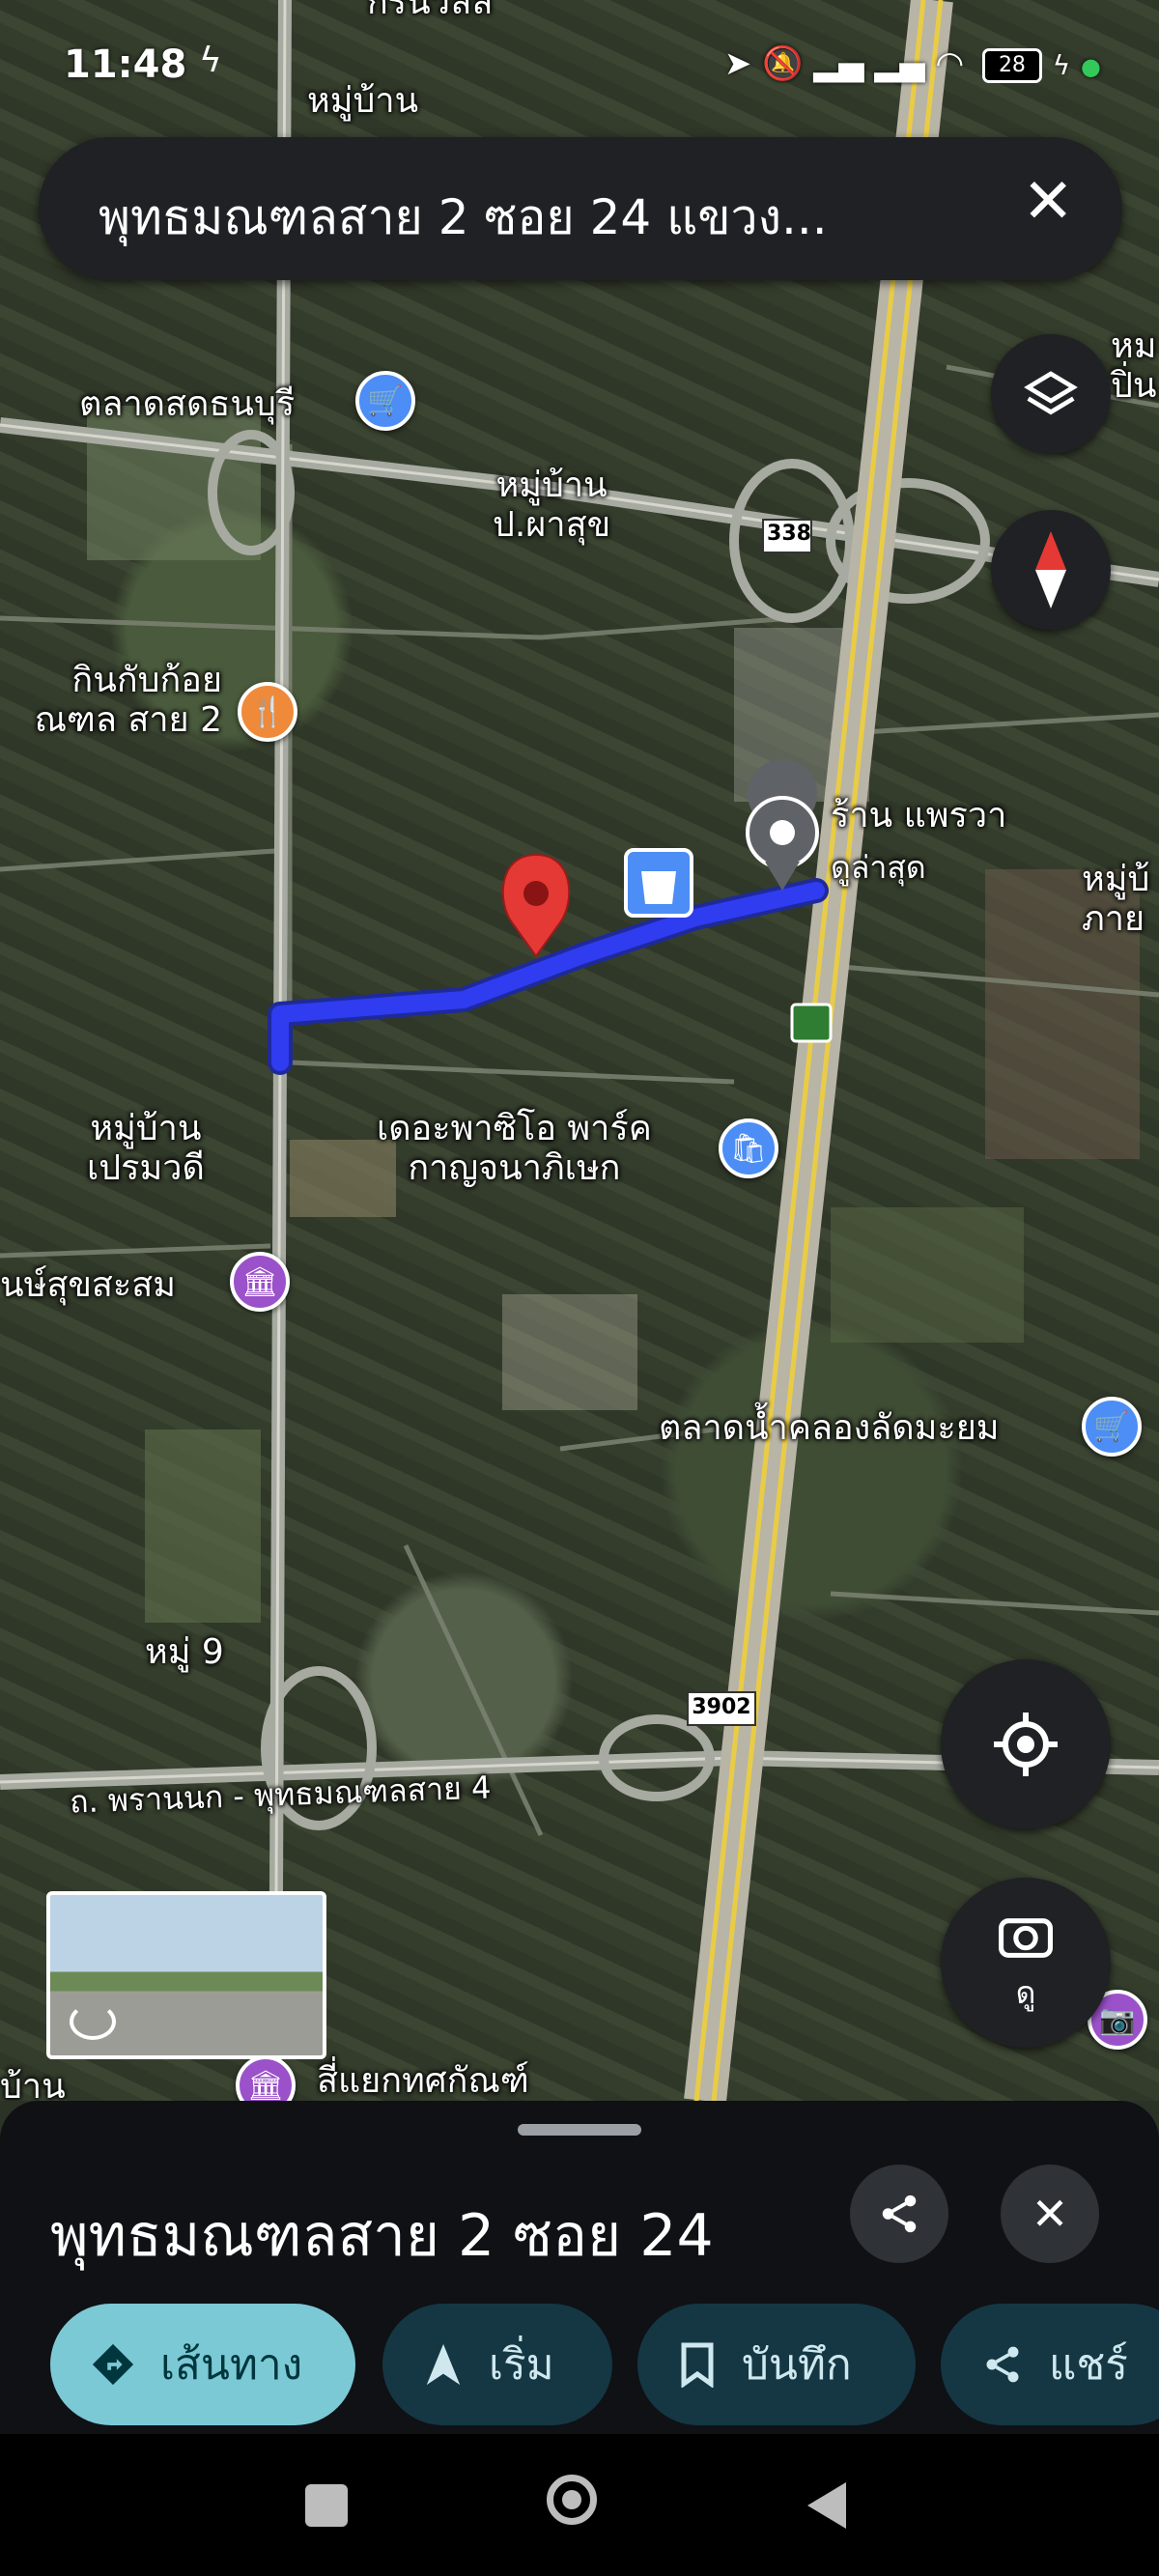 The image size is (1159, 2576). I want to click on compass-button, so click(1051, 570).